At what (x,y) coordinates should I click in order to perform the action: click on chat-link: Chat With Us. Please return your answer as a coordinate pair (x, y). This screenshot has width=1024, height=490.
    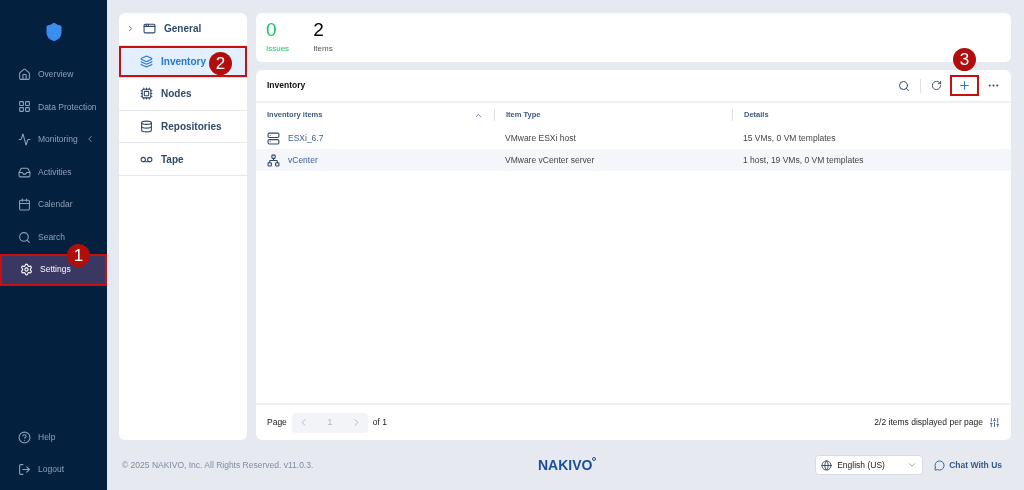
    Looking at the image, I should click on (968, 465).